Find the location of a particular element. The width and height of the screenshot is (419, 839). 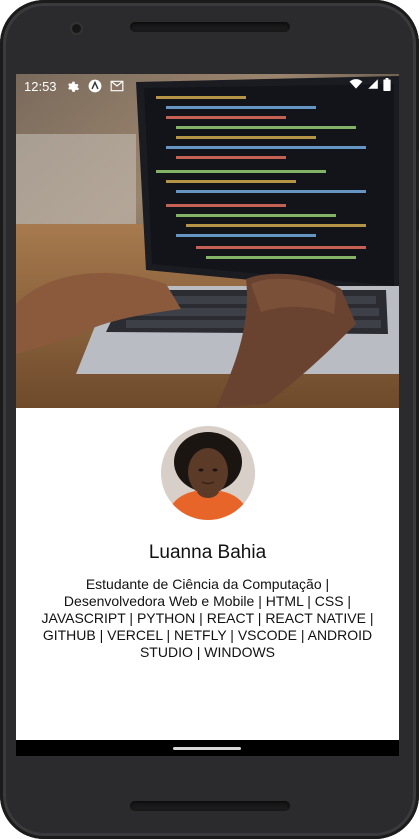

navigation-bar is located at coordinates (207, 748).